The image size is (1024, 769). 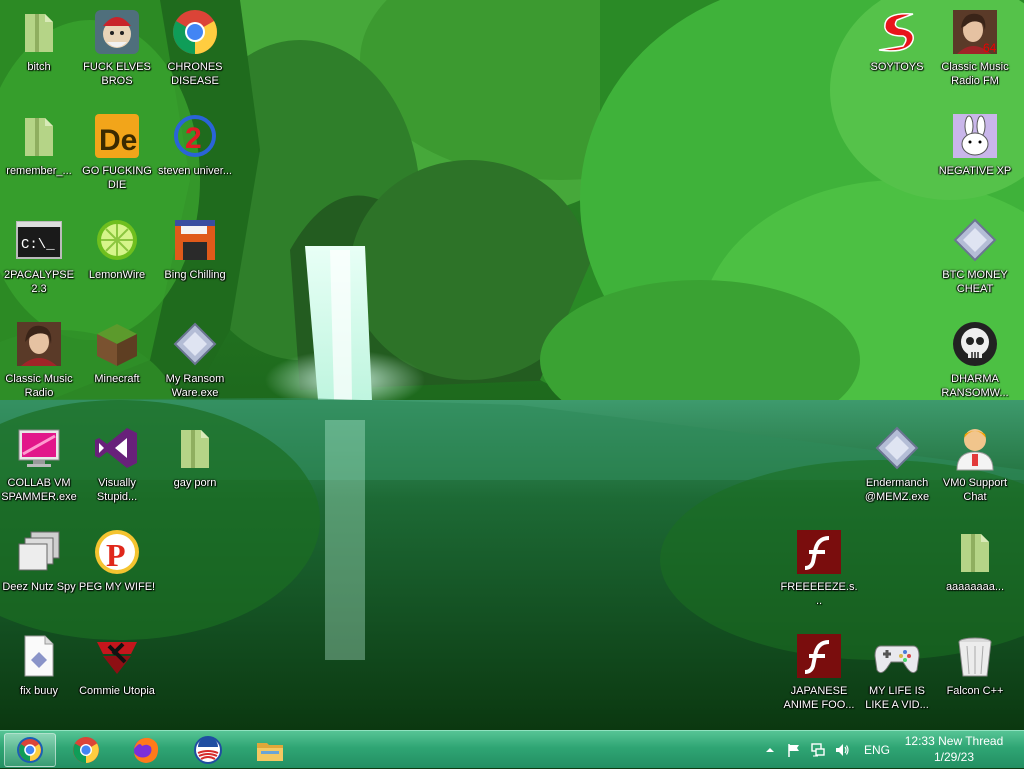 I want to click on svg-text: P, so click(x=116, y=555).